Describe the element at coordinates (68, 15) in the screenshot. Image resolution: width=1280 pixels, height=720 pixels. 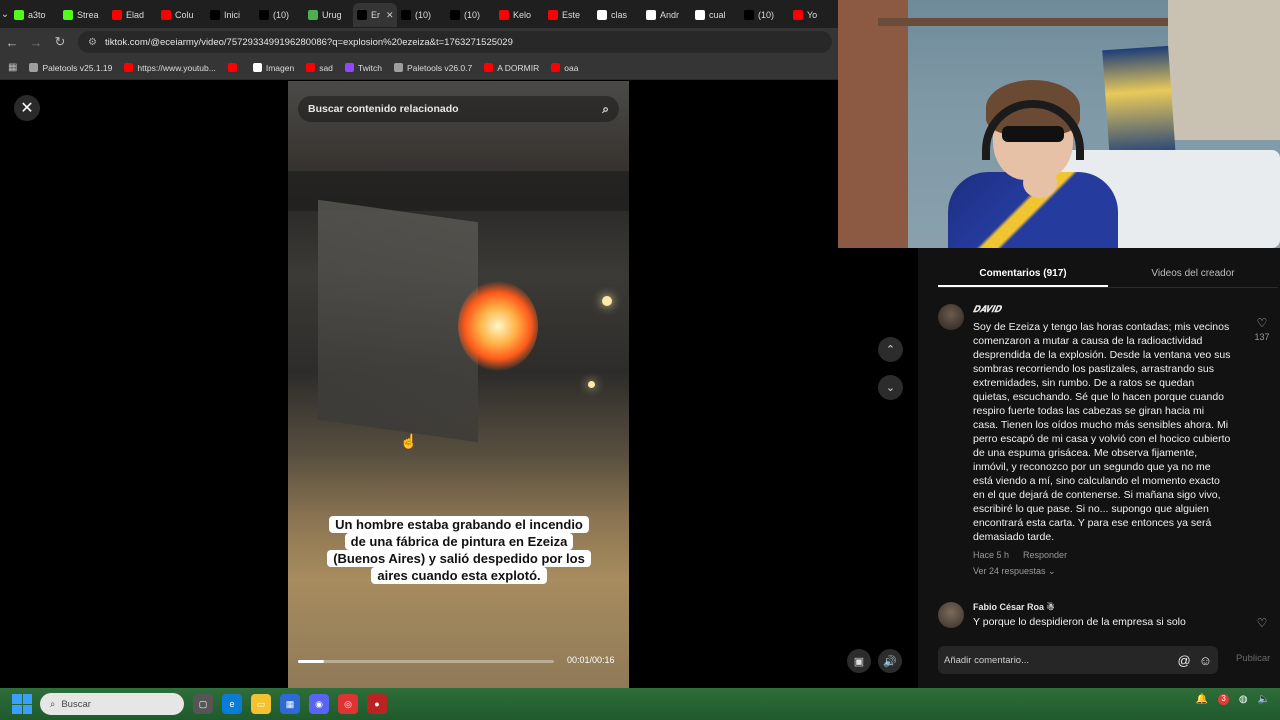
I see `k-icon` at that location.